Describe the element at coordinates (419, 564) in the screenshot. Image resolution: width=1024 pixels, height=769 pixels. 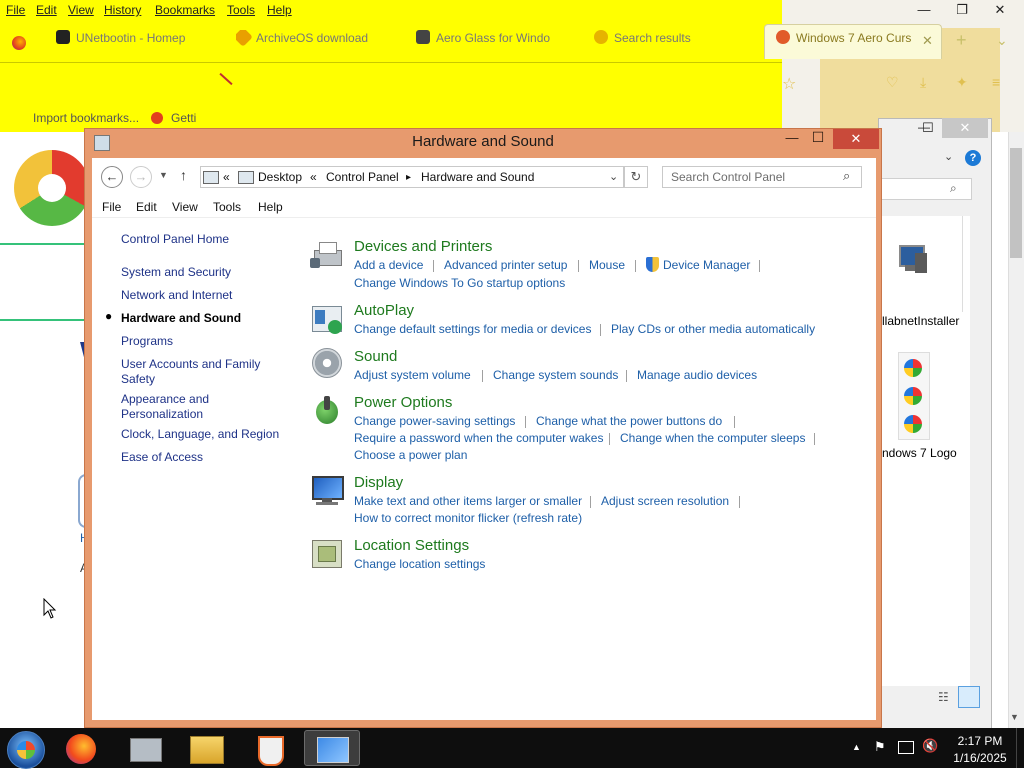
I see `link-change-location-settings: Change location settings` at that location.